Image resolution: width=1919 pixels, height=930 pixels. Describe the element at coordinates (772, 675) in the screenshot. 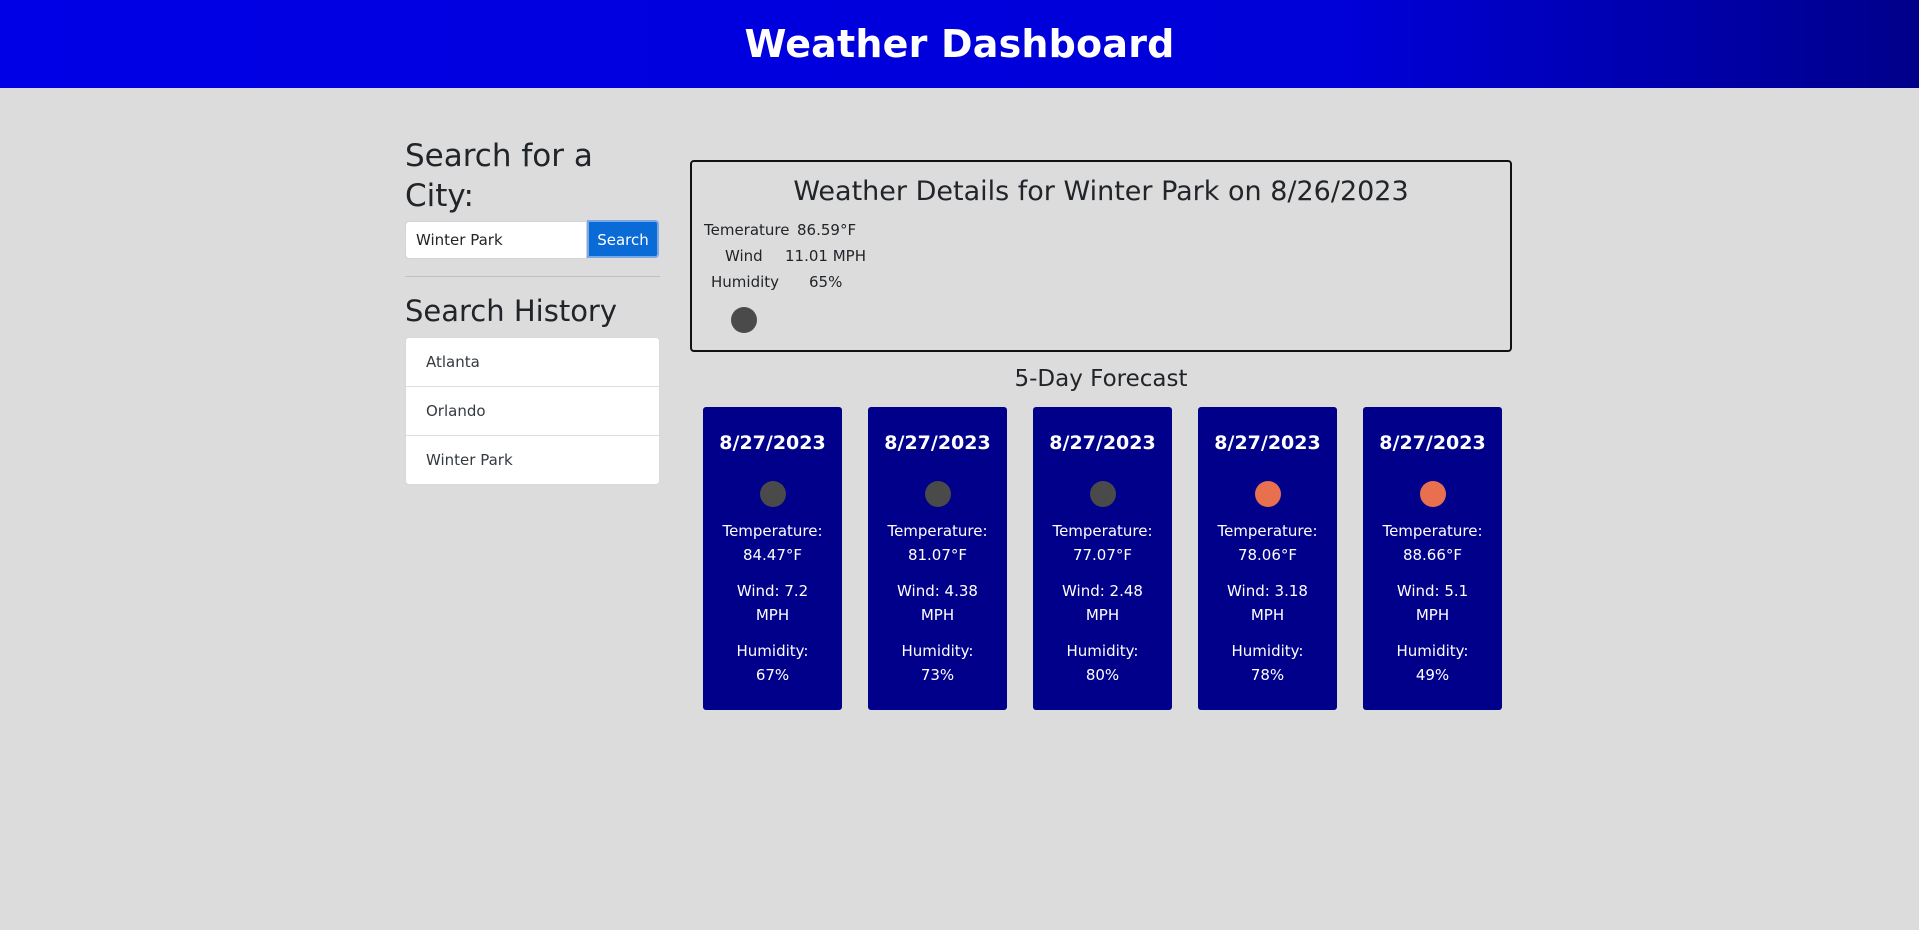

I see `forecast-humidity-value: 67%` at that location.